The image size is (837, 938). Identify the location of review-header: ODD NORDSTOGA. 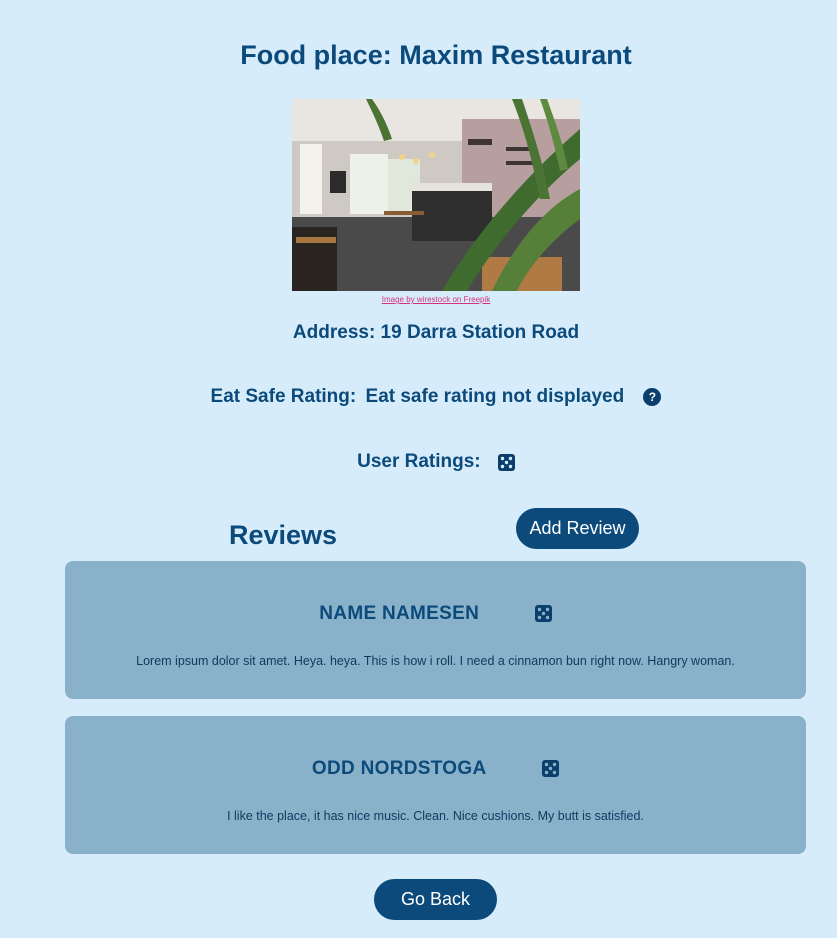
(435, 769).